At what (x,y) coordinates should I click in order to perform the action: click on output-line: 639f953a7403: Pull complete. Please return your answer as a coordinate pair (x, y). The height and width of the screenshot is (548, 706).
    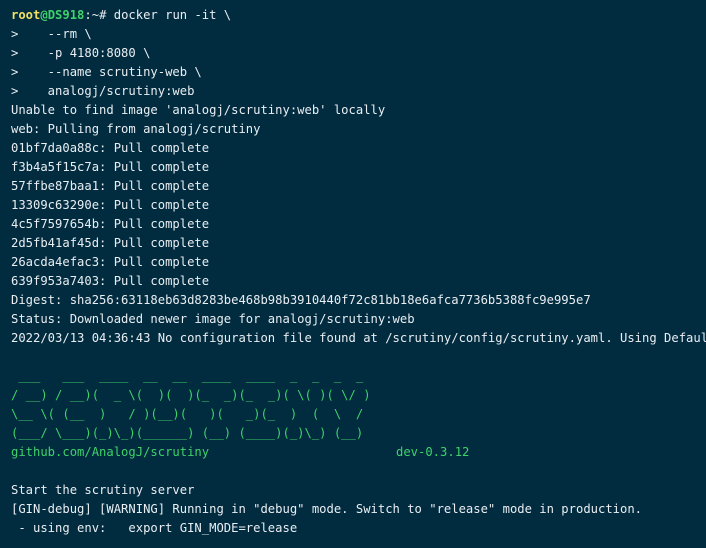
    Looking at the image, I should click on (110, 281).